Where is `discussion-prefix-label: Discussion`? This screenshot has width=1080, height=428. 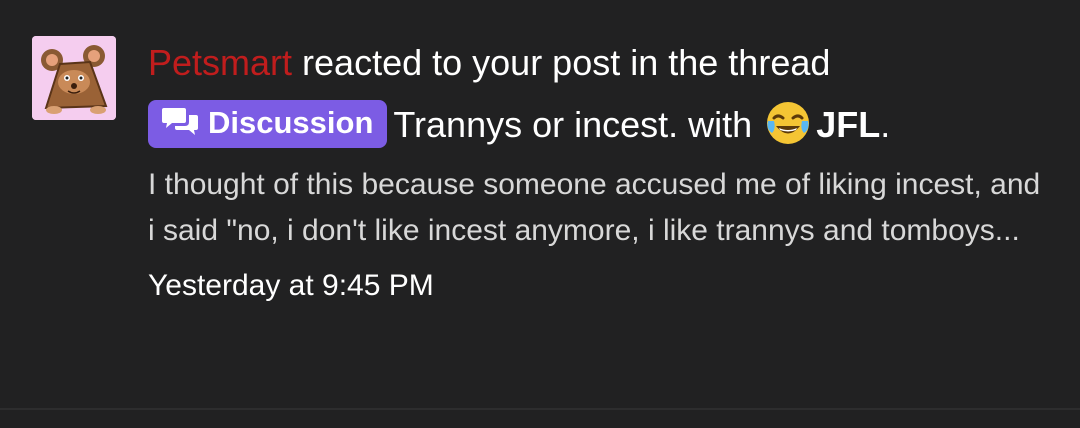 discussion-prefix-label: Discussion is located at coordinates (268, 124).